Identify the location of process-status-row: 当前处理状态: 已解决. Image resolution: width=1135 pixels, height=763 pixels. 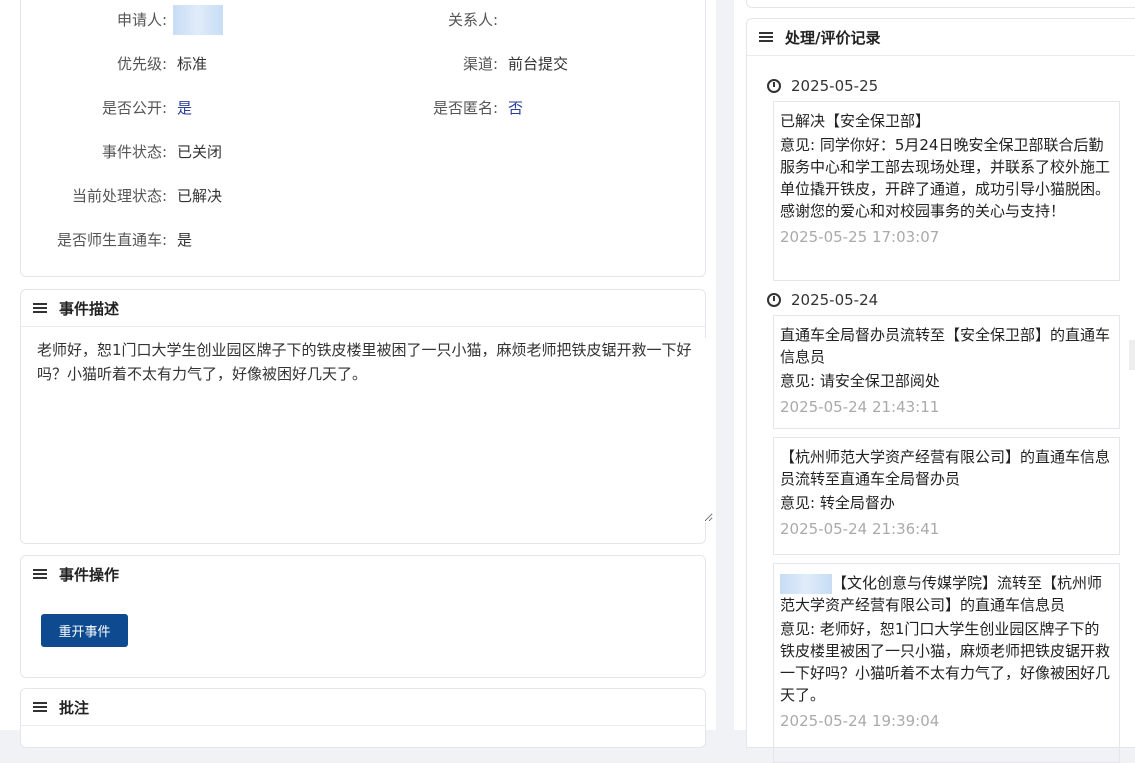
(361, 196).